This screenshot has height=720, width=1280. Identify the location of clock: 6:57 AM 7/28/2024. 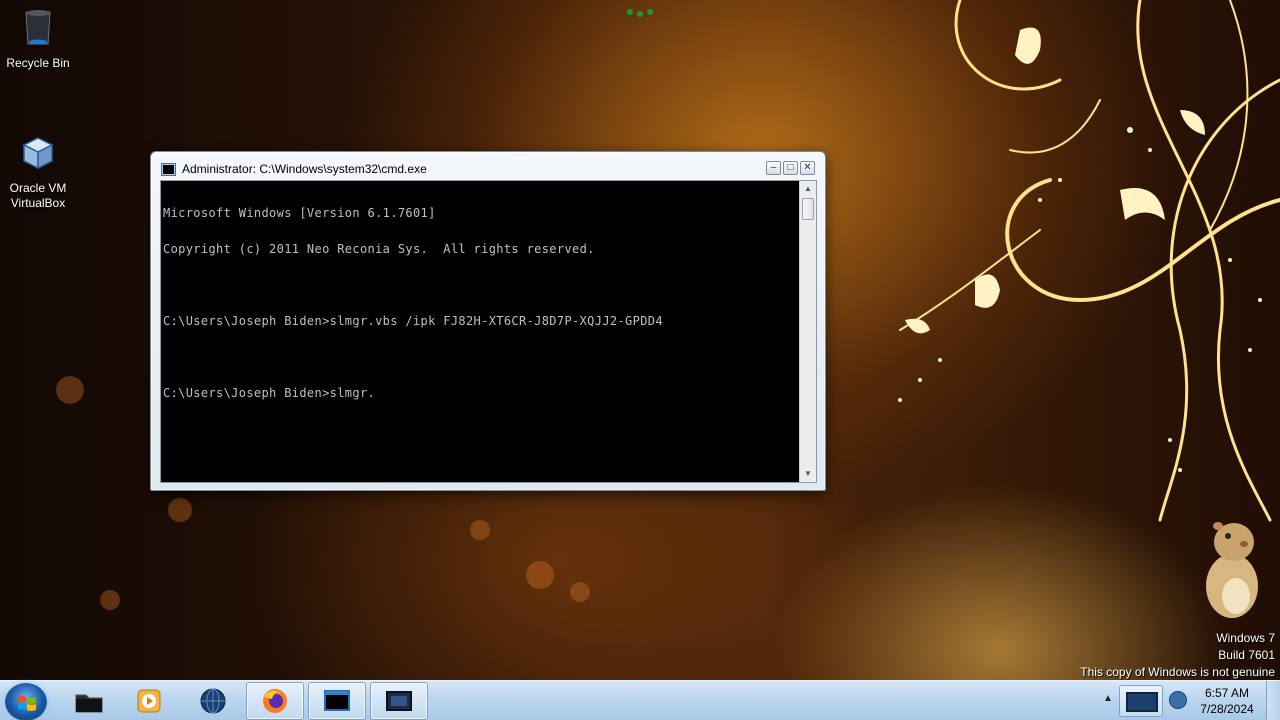
(1227, 701).